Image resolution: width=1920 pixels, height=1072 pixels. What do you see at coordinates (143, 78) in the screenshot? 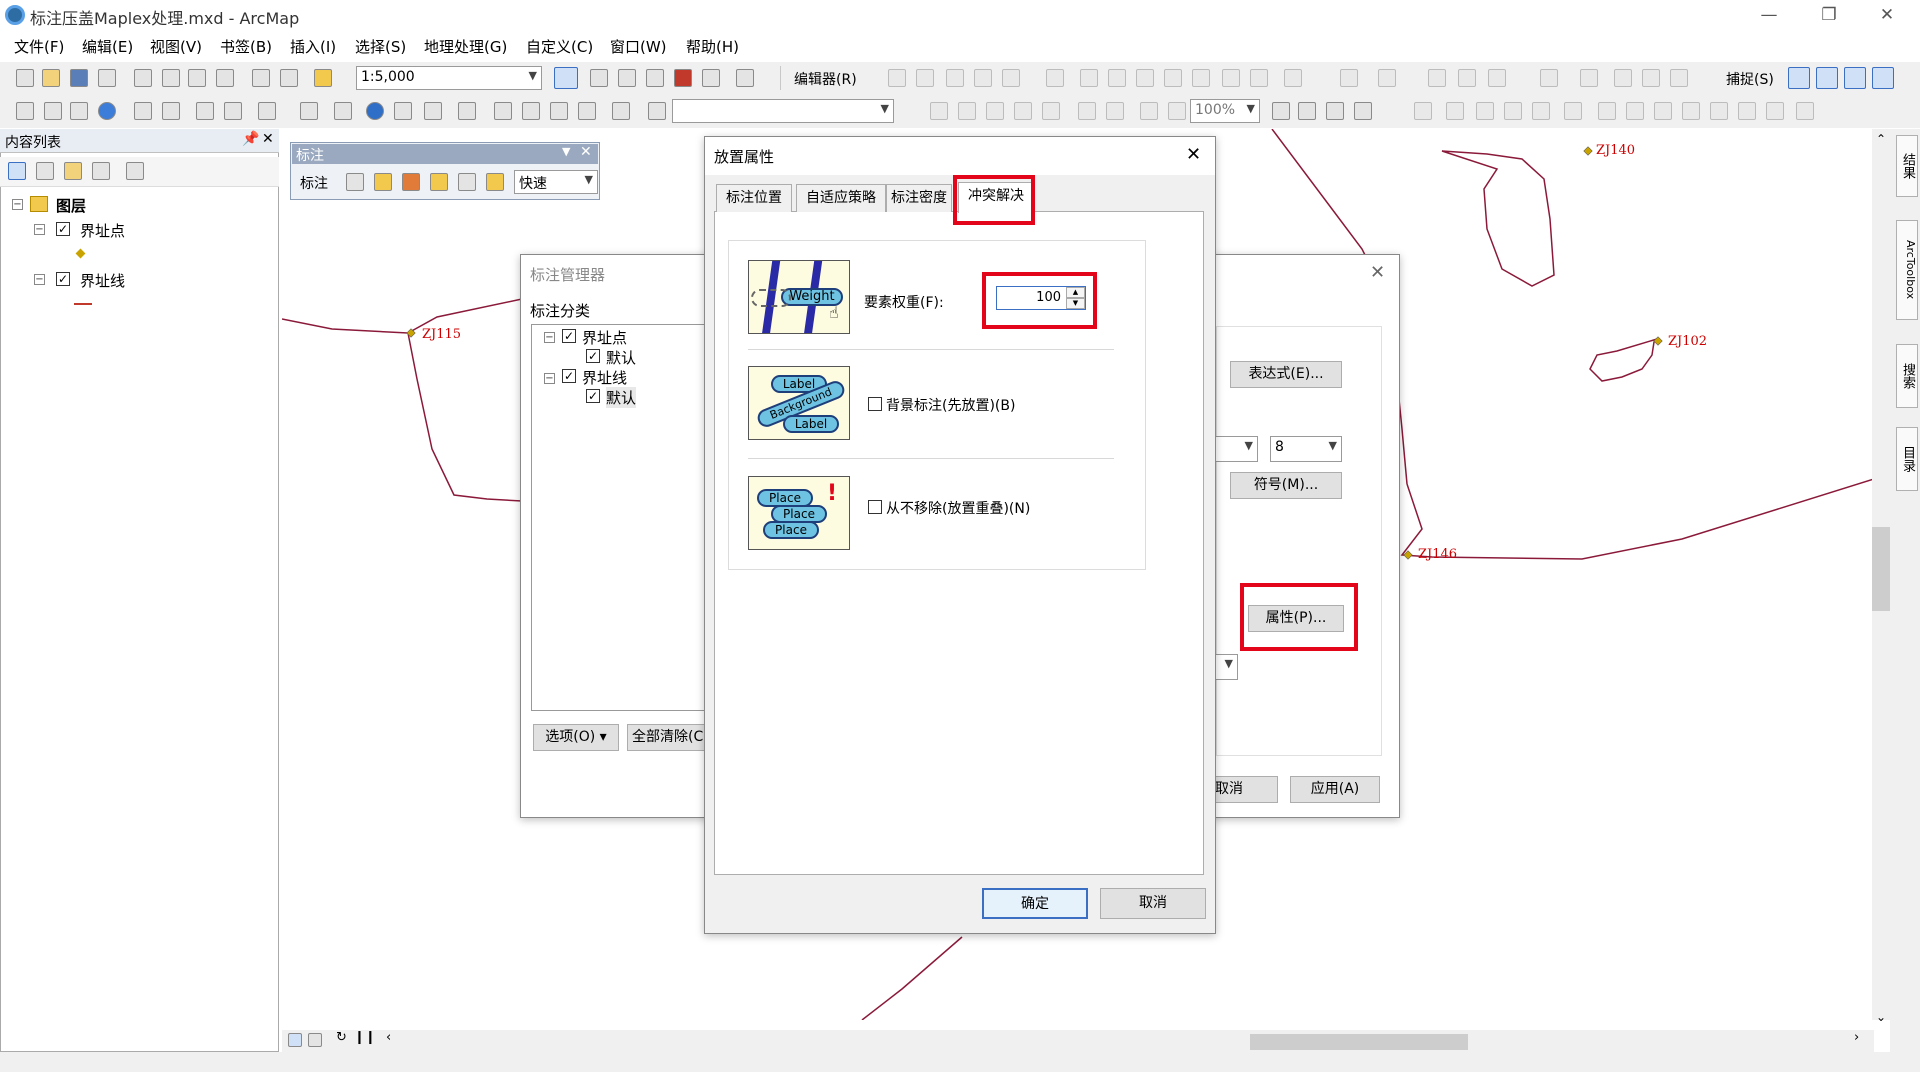
I see `cut-icon` at bounding box center [143, 78].